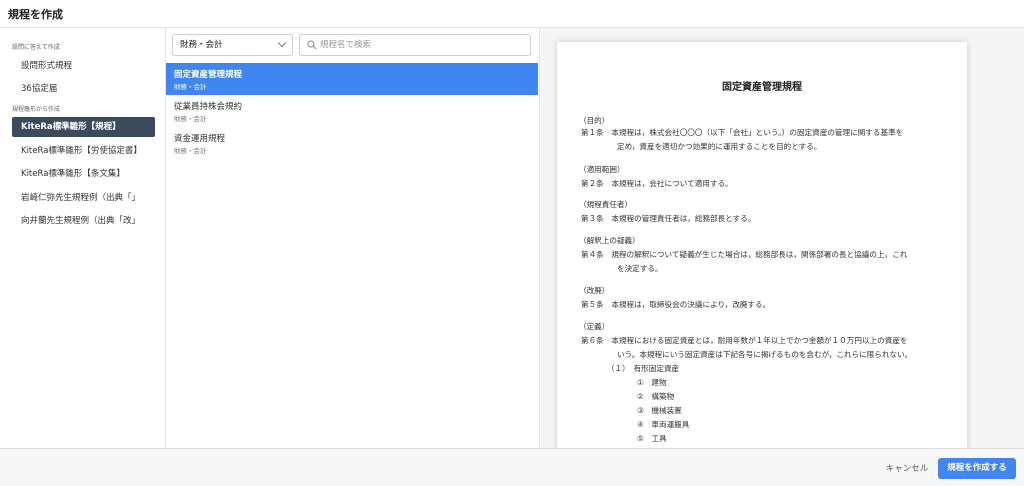 Image resolution: width=1024 pixels, height=486 pixels. Describe the element at coordinates (762, 87) in the screenshot. I see `document-title: 固定資産管理規程` at that location.